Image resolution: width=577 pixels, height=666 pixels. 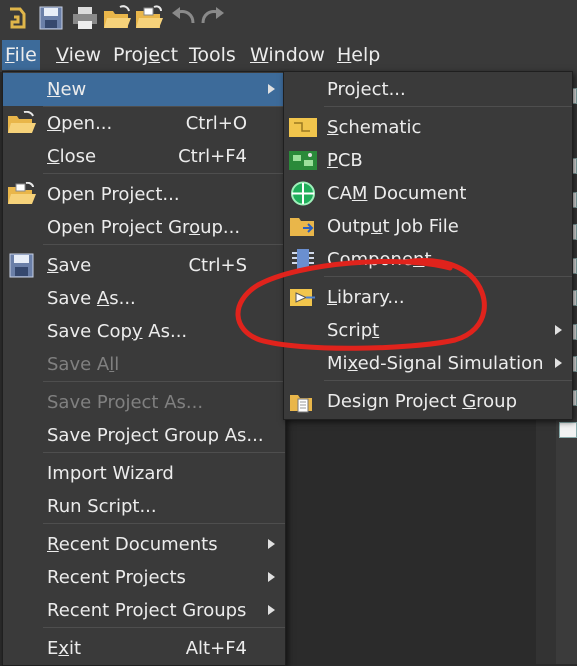 What do you see at coordinates (21, 55) in the screenshot?
I see `menu-file: File` at bounding box center [21, 55].